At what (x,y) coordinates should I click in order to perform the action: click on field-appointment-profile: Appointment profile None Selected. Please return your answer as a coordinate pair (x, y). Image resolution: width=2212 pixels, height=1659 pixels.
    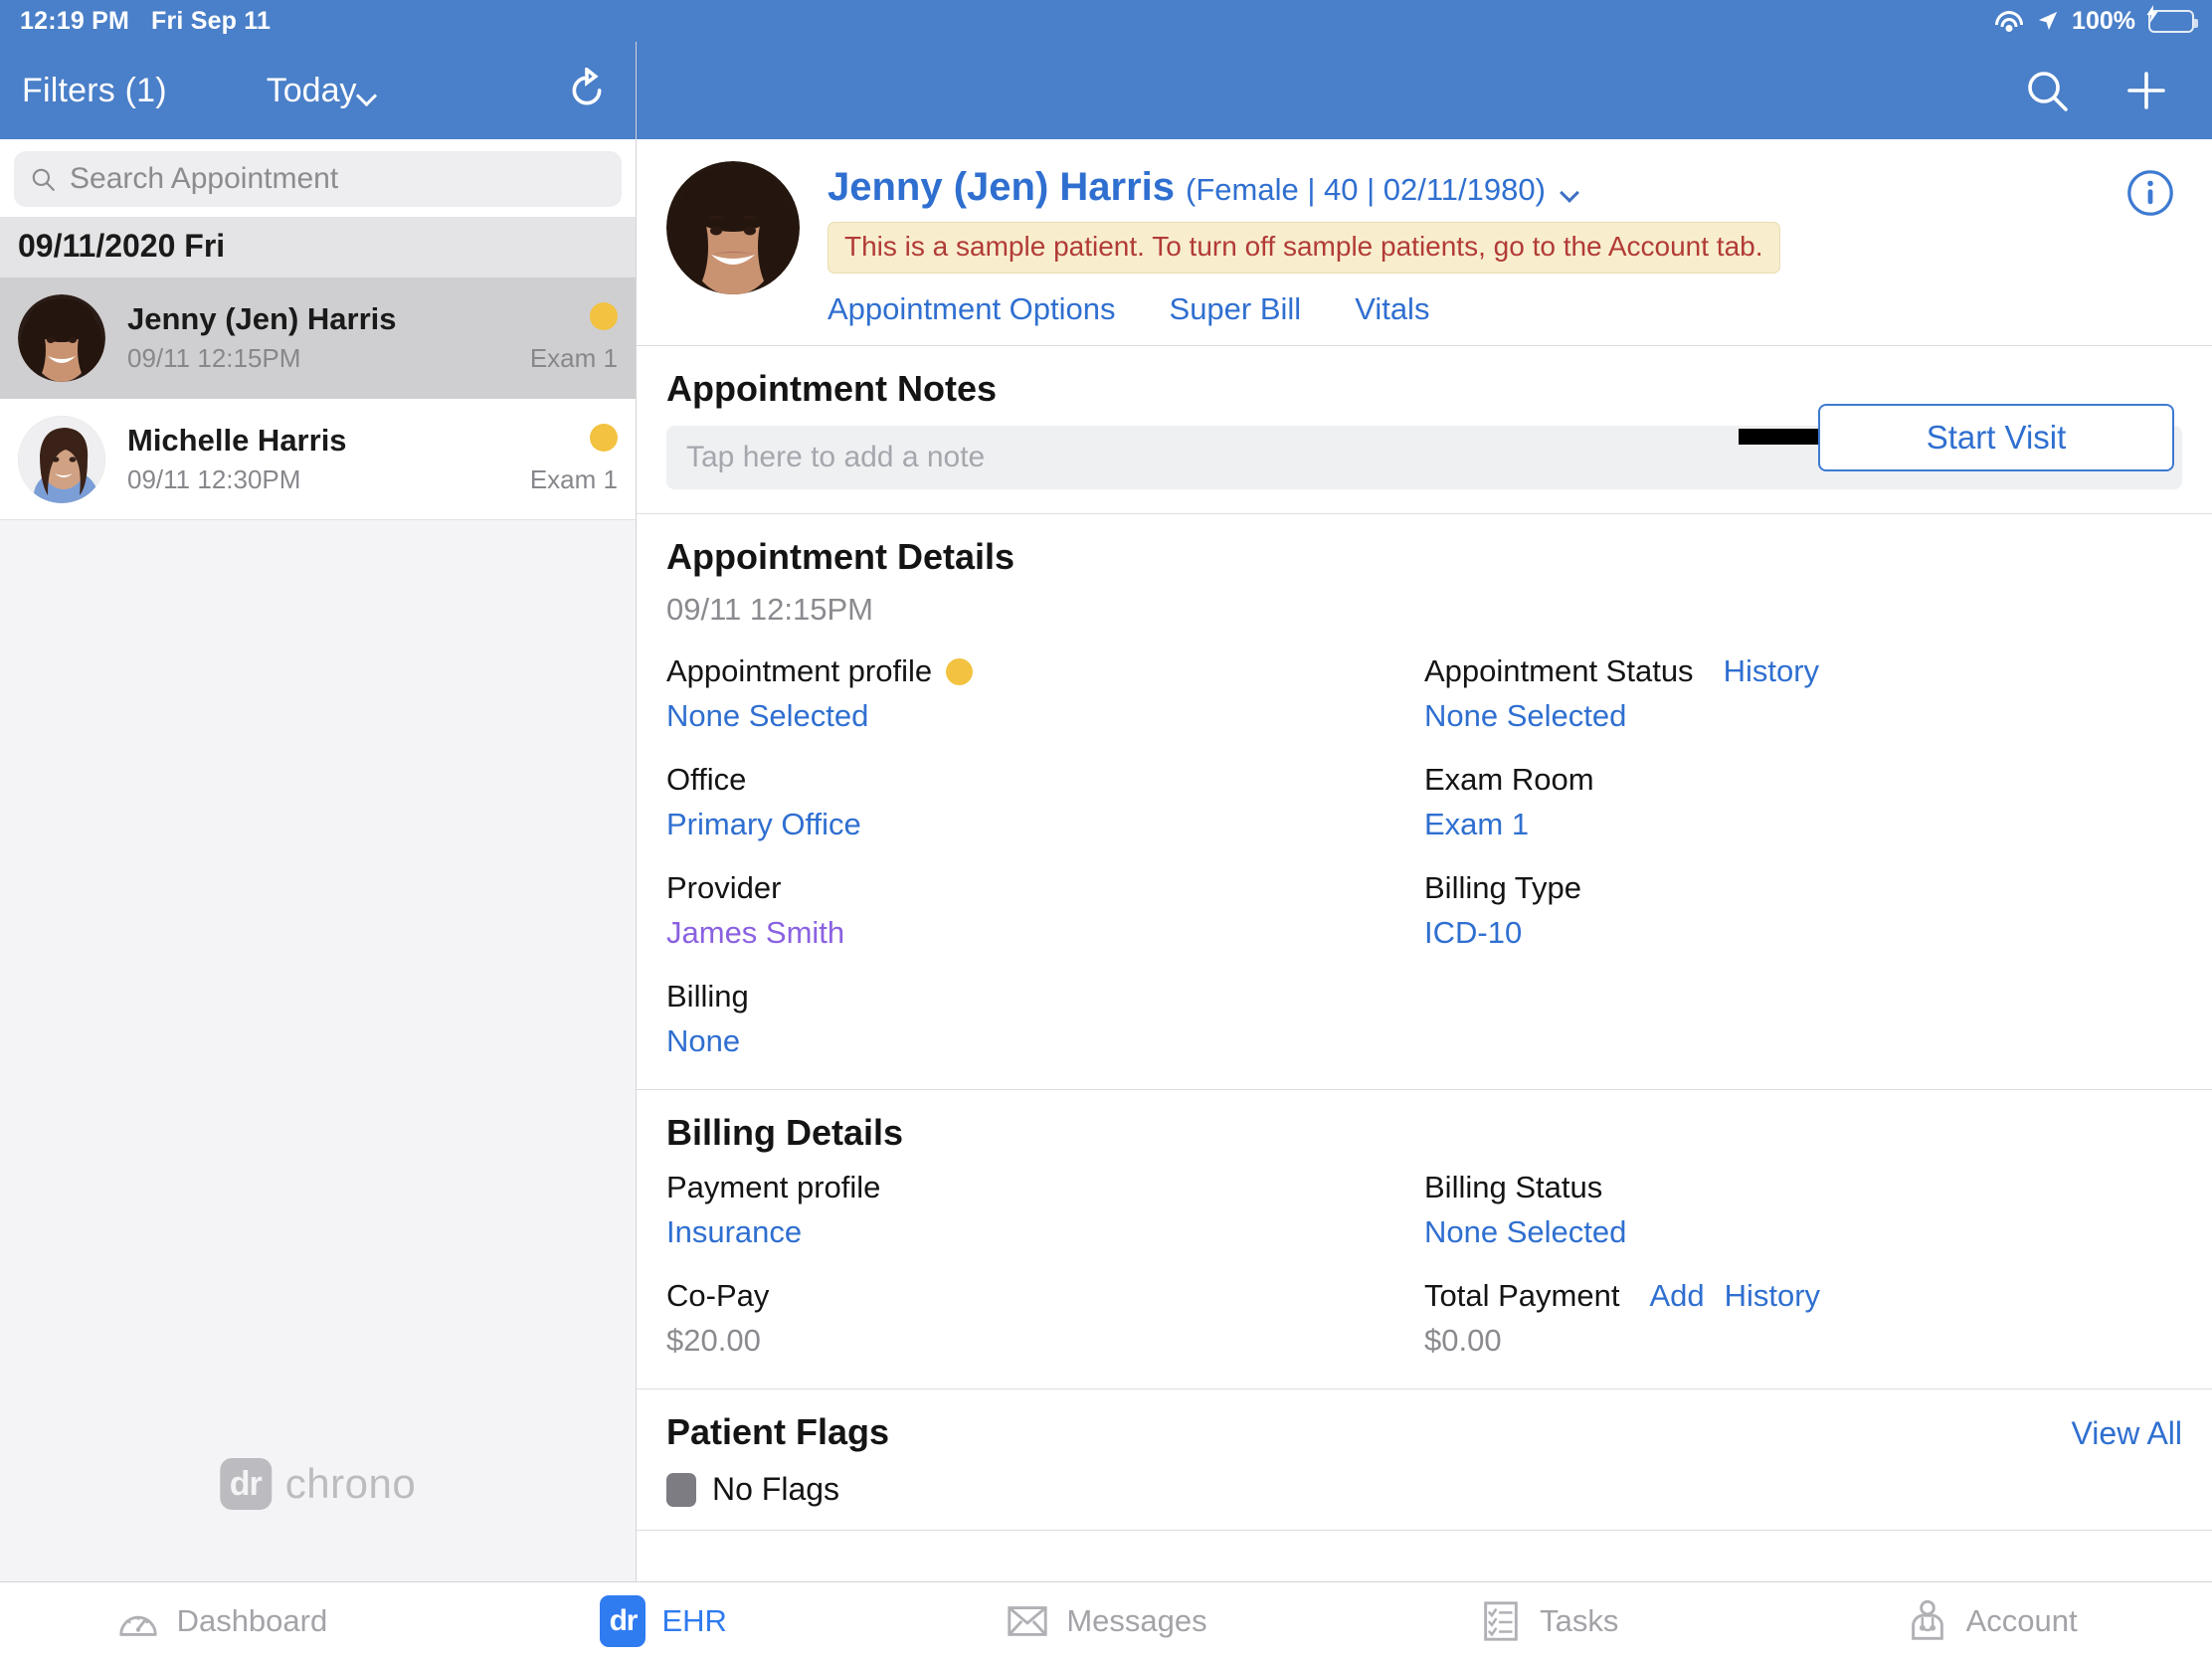
    Looking at the image, I should click on (1045, 693).